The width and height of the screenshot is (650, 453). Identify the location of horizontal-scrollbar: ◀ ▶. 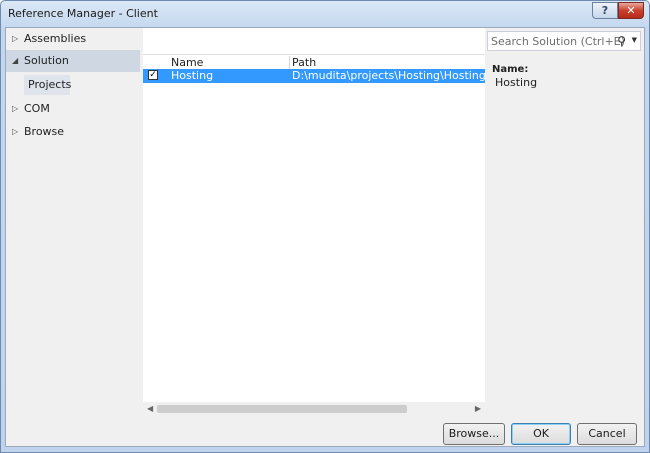
(314, 409).